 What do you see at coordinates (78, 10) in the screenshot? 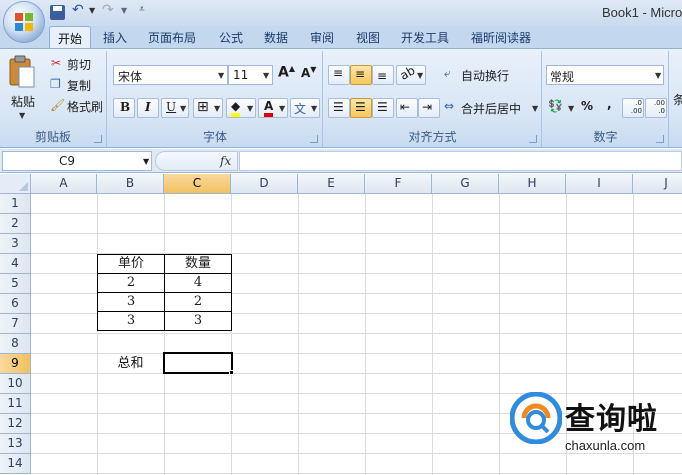
I see `undo-icon: ↶` at bounding box center [78, 10].